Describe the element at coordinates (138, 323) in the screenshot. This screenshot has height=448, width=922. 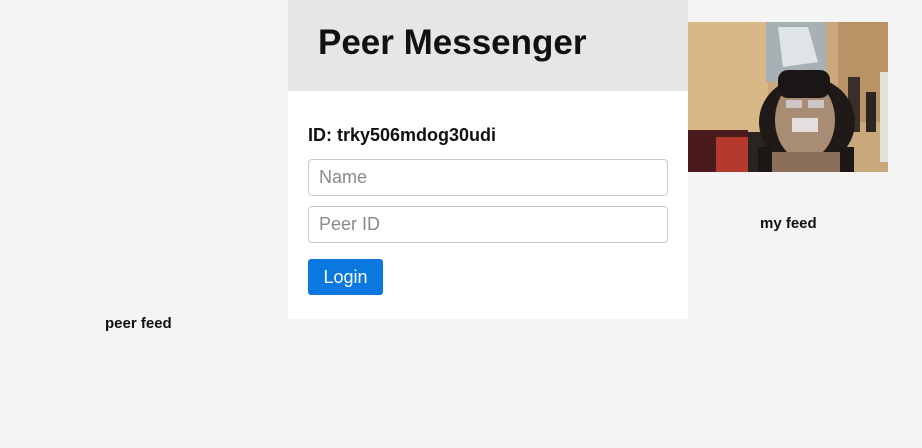
I see `peer-feed-label: peer feed` at that location.